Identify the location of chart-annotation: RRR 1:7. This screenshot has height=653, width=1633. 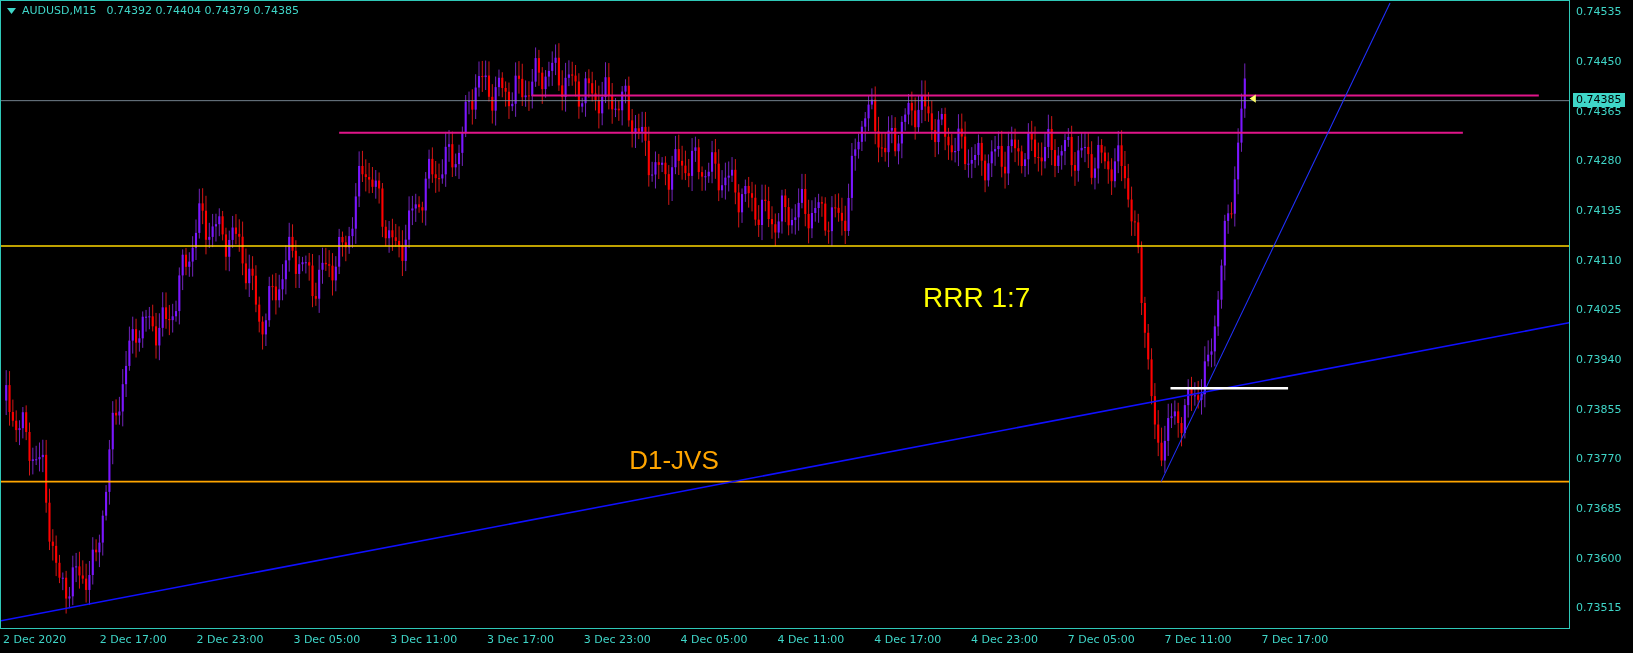
(977, 298).